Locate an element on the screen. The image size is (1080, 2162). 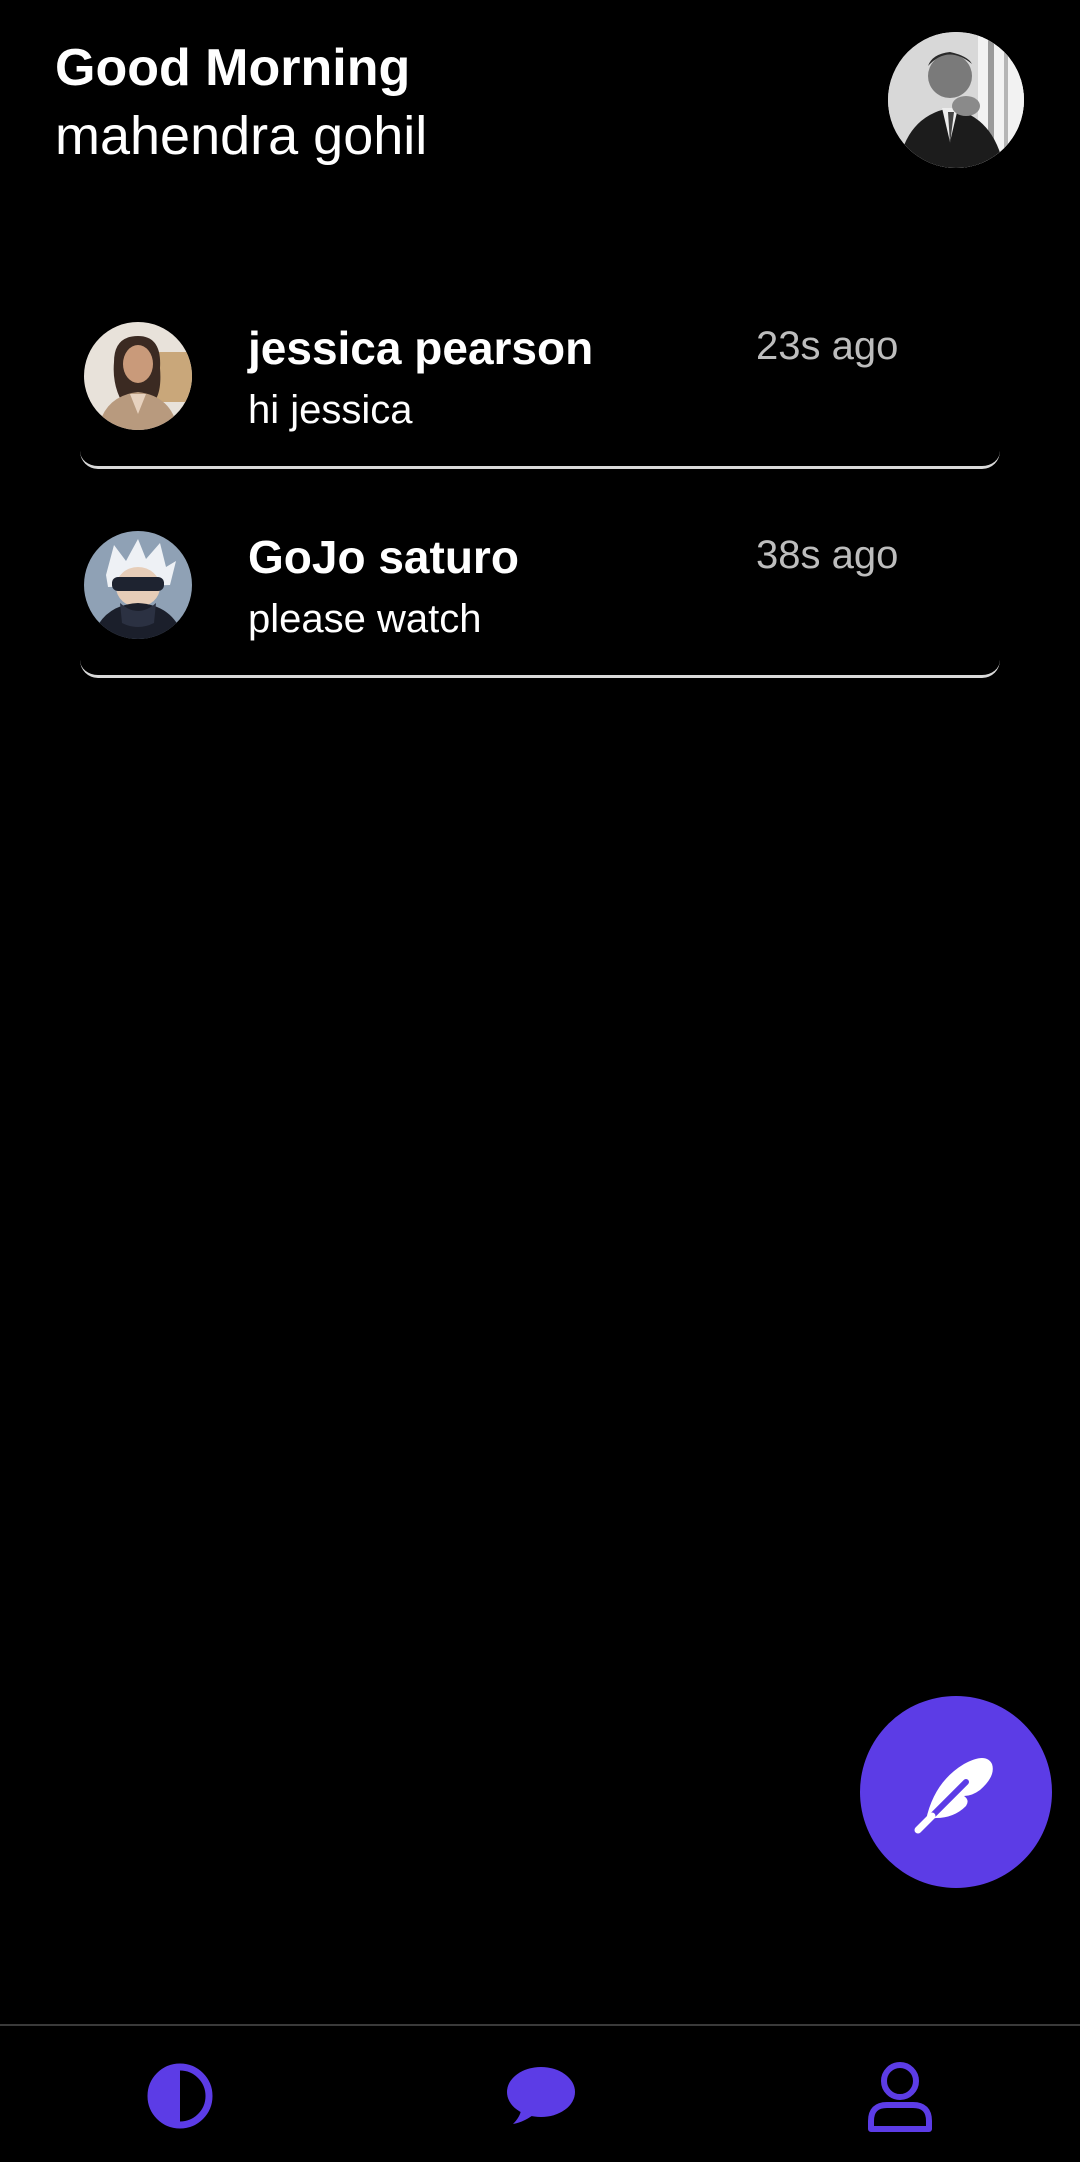
profile-avatar-image is located at coordinates (956, 100).